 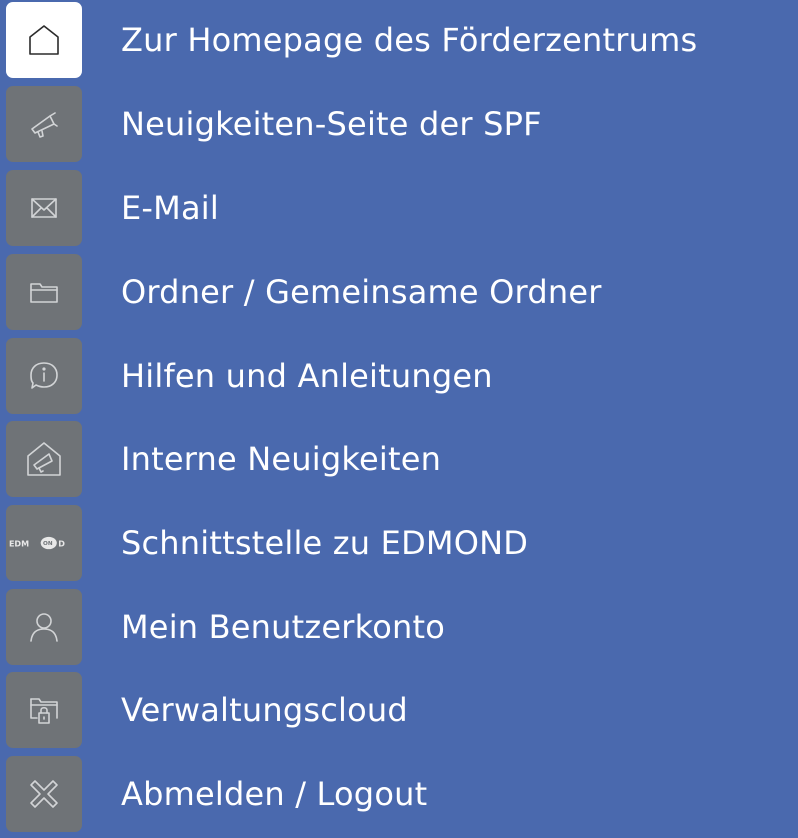 I want to click on locked-folder-icon, so click(x=44, y=710).